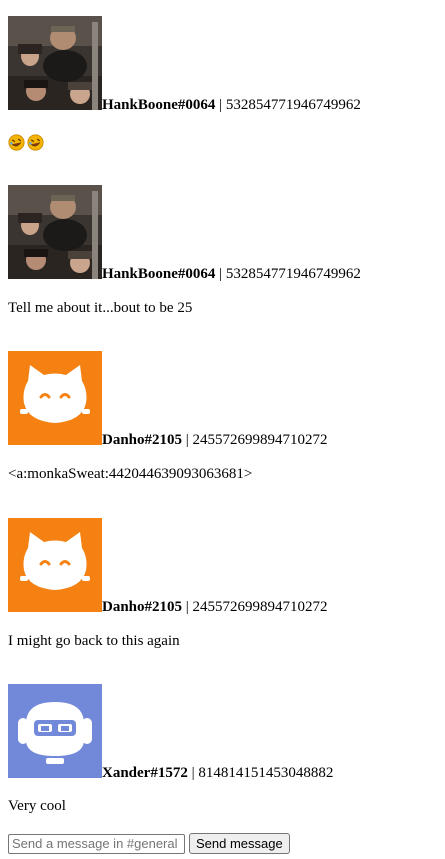 The width and height of the screenshot is (445, 859). What do you see at coordinates (37, 806) in the screenshot?
I see `message-text: Very cool` at bounding box center [37, 806].